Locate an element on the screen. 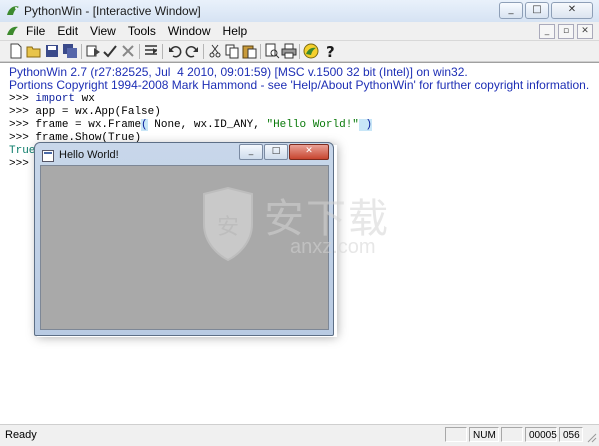 This screenshot has width=599, height=446. close-button: ✕ is located at coordinates (572, 10).